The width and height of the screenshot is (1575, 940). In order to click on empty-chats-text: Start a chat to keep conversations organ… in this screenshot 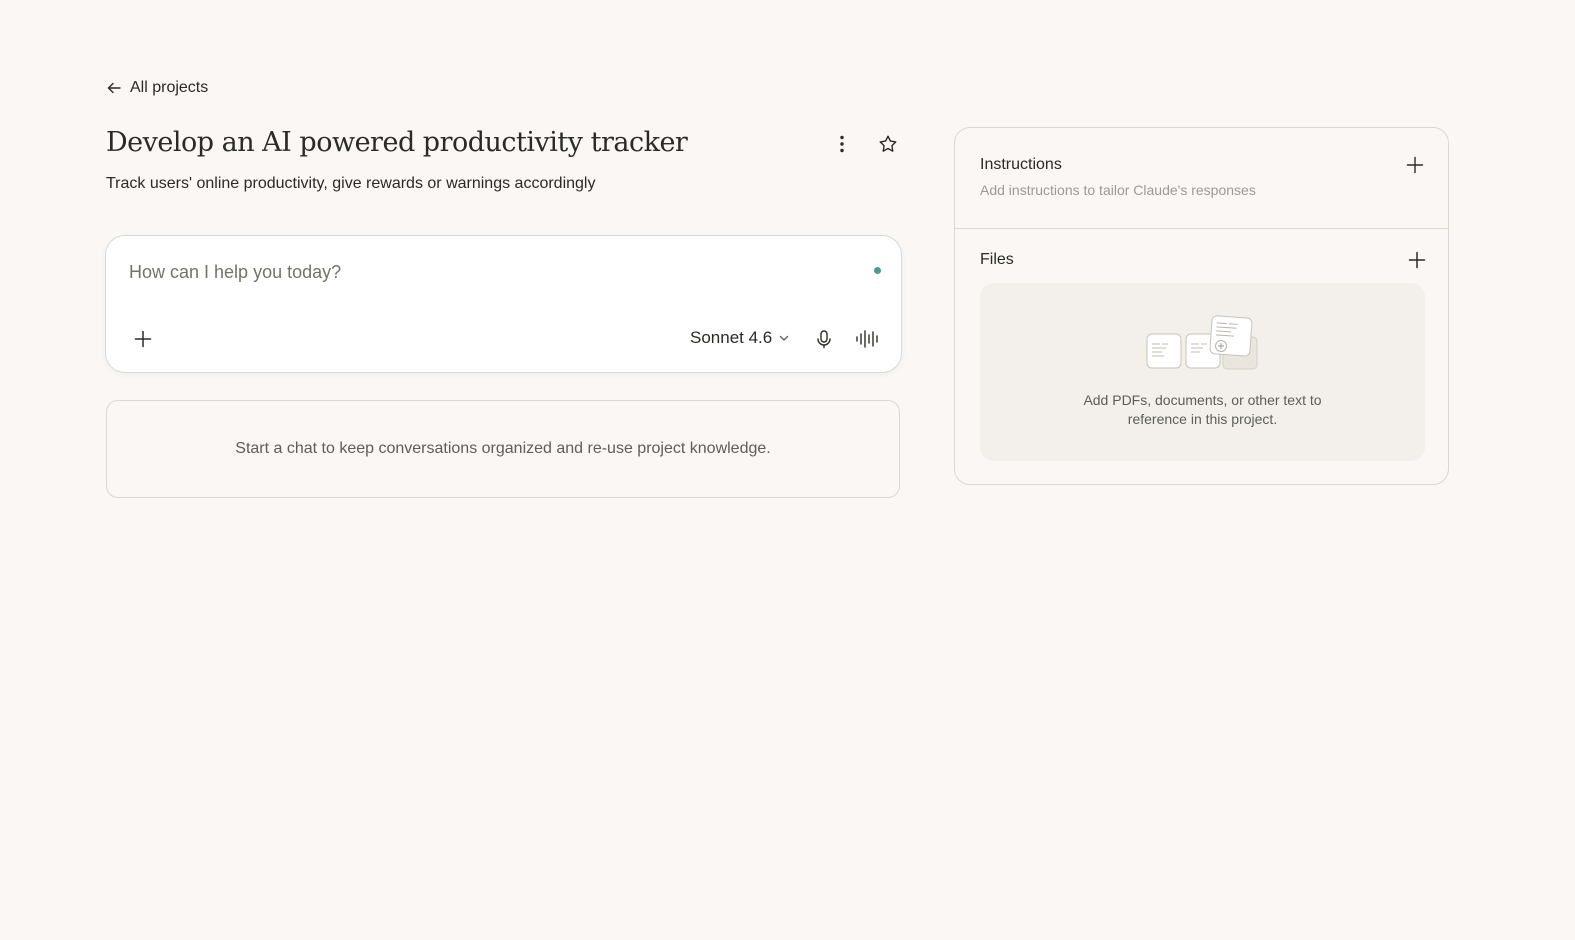, I will do `click(503, 448)`.